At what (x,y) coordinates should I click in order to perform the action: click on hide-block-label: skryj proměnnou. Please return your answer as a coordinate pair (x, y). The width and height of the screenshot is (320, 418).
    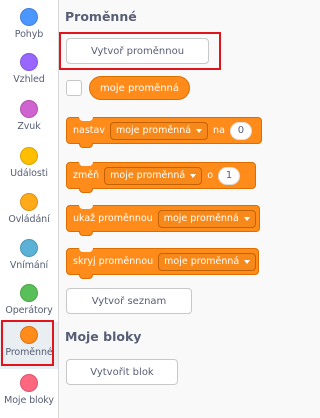
    Looking at the image, I should click on (113, 261).